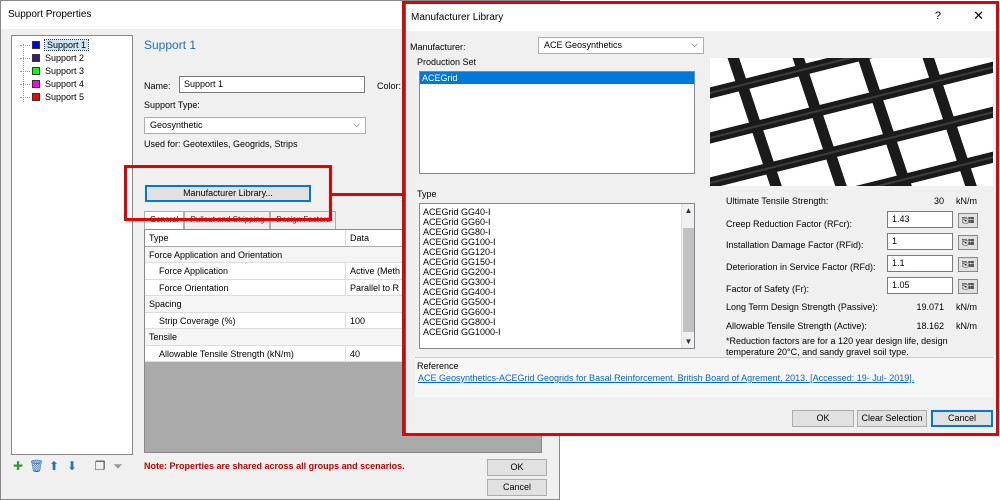  What do you see at coordinates (795, 245) in the screenshot?
I see `rfid-label: Installation Damage Factor (RFid):` at bounding box center [795, 245].